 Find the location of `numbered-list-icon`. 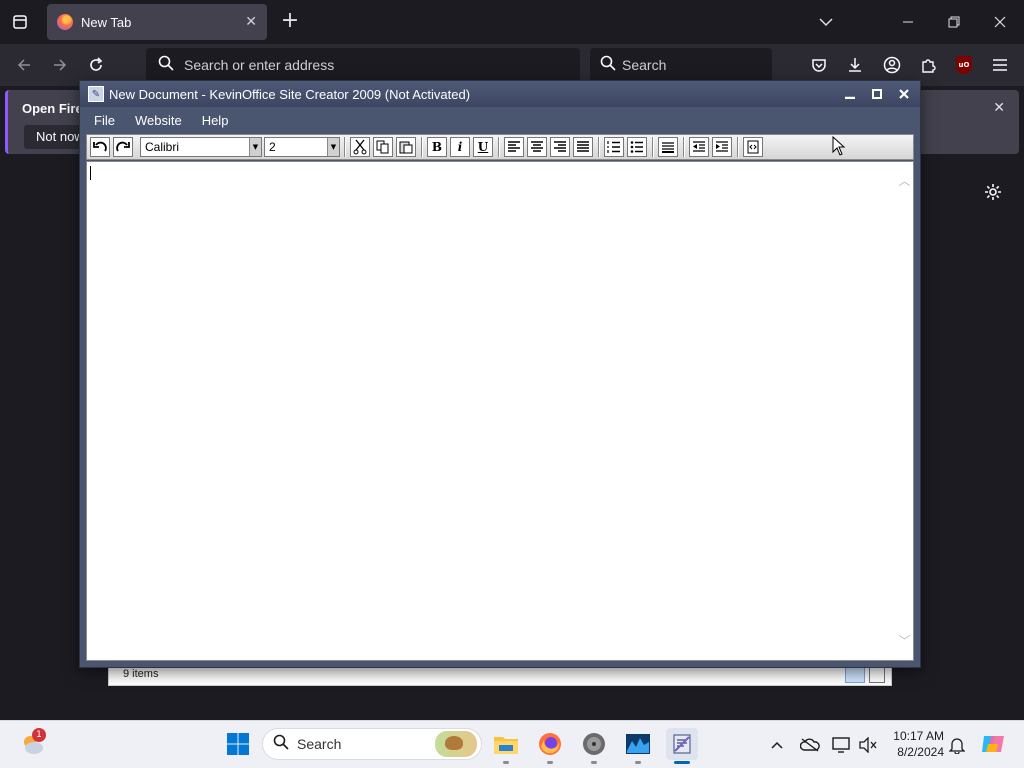

numbered-list-icon is located at coordinates (614, 147).